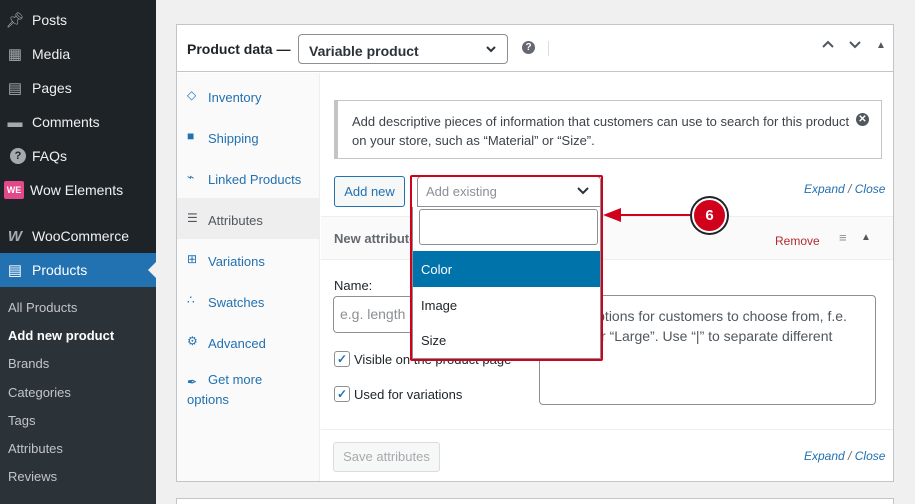  Describe the element at coordinates (28, 363) in the screenshot. I see `submenu-brands: Brands` at that location.